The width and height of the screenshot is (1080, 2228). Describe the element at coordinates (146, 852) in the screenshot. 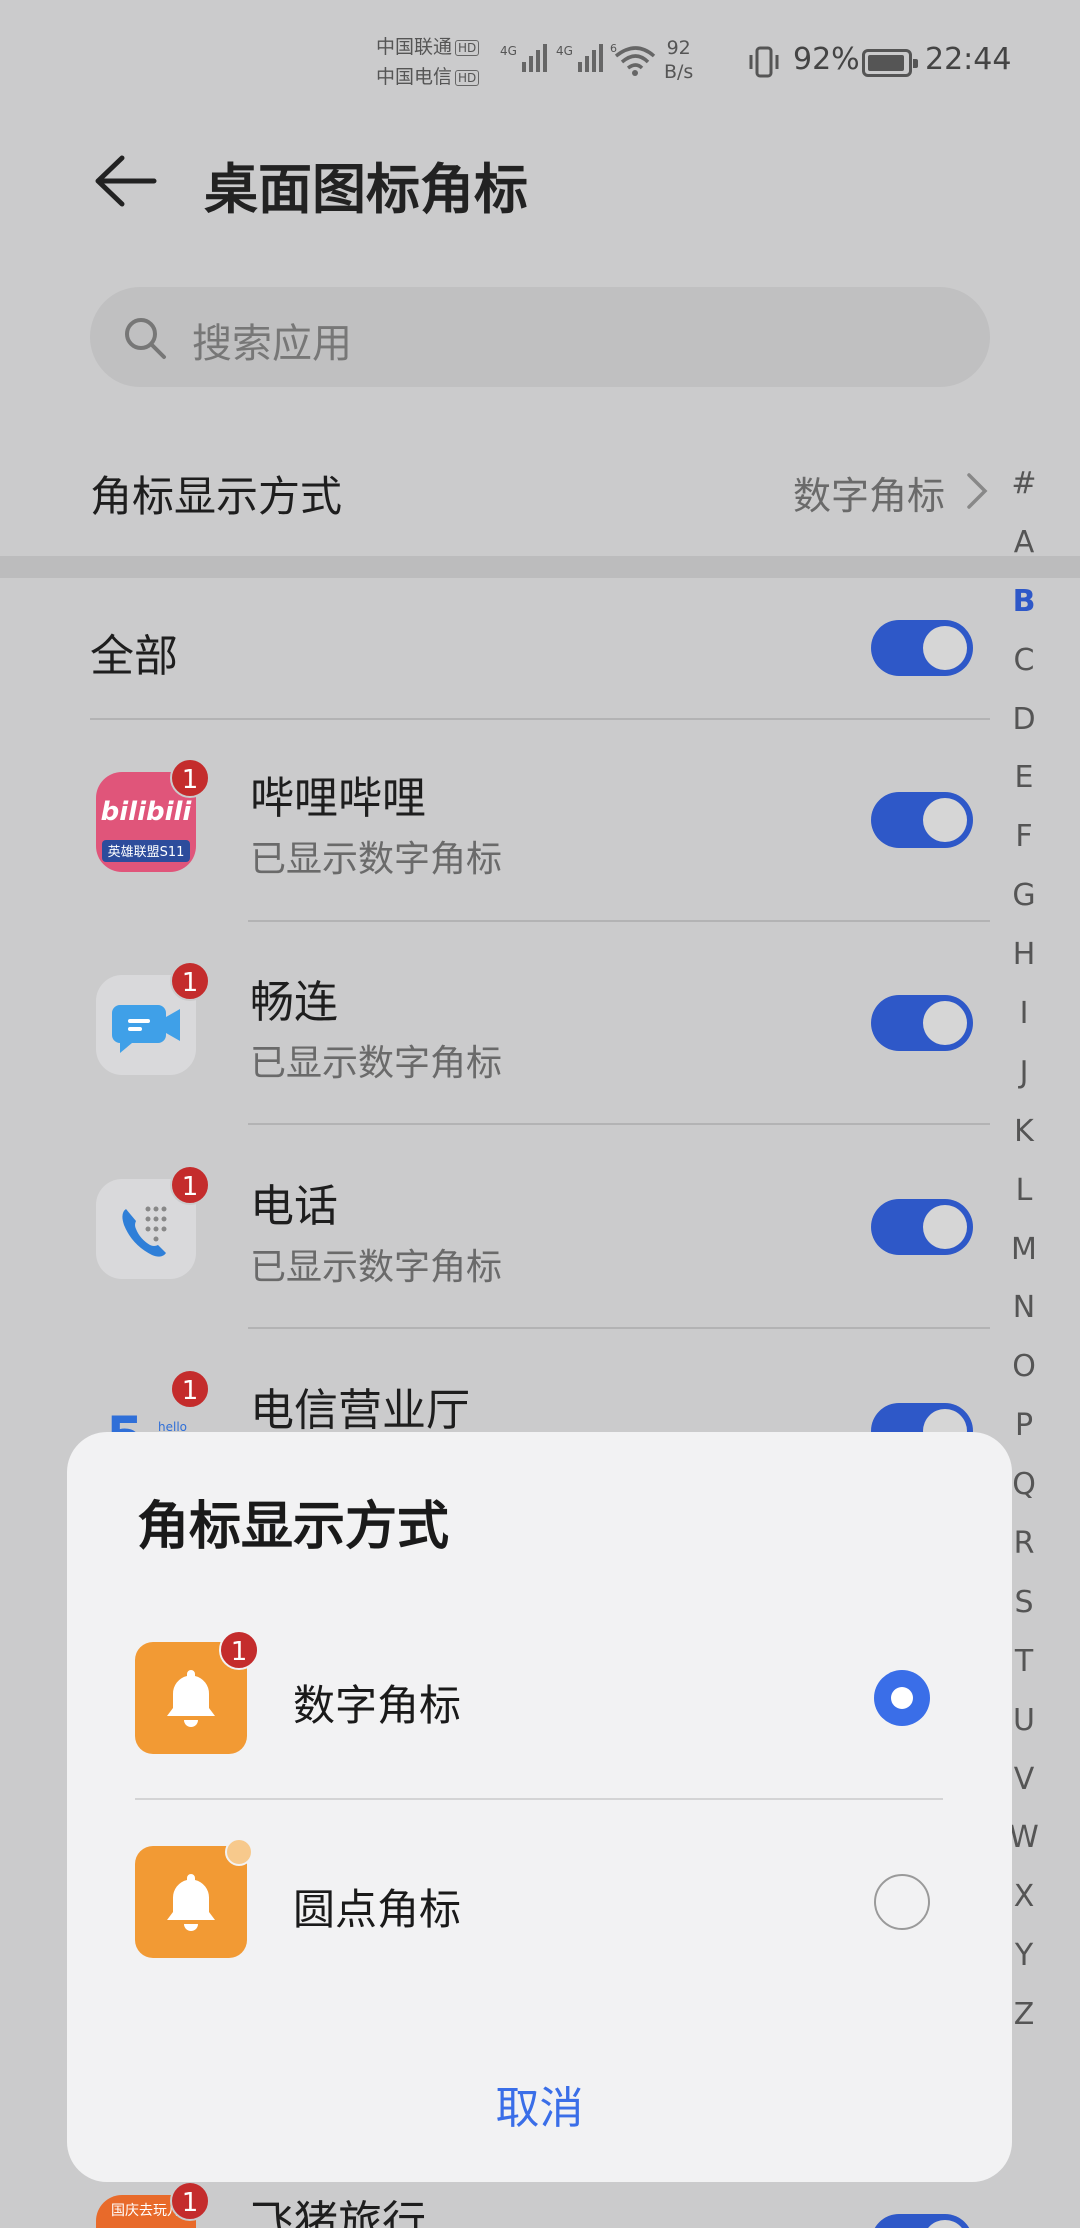

I see `svg-text: 英雄联盟S11` at that location.